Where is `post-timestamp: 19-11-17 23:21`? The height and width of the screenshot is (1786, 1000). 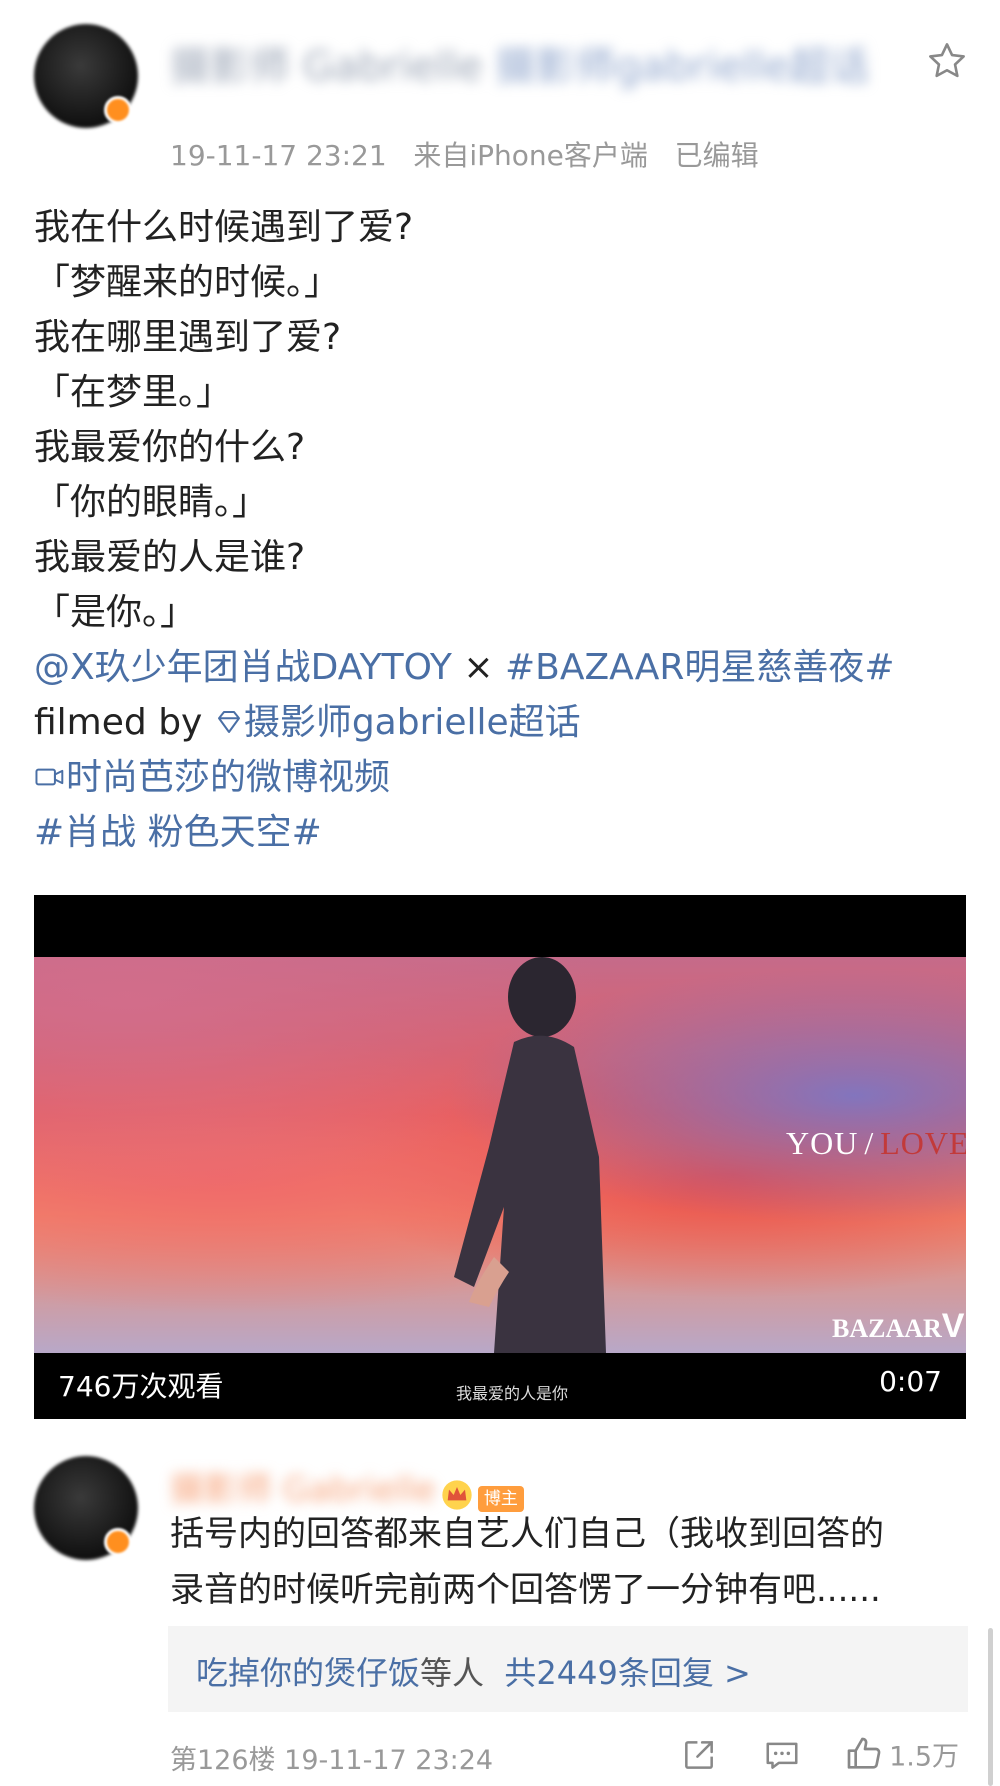
post-timestamp: 19-11-17 23:21 is located at coordinates (278, 155).